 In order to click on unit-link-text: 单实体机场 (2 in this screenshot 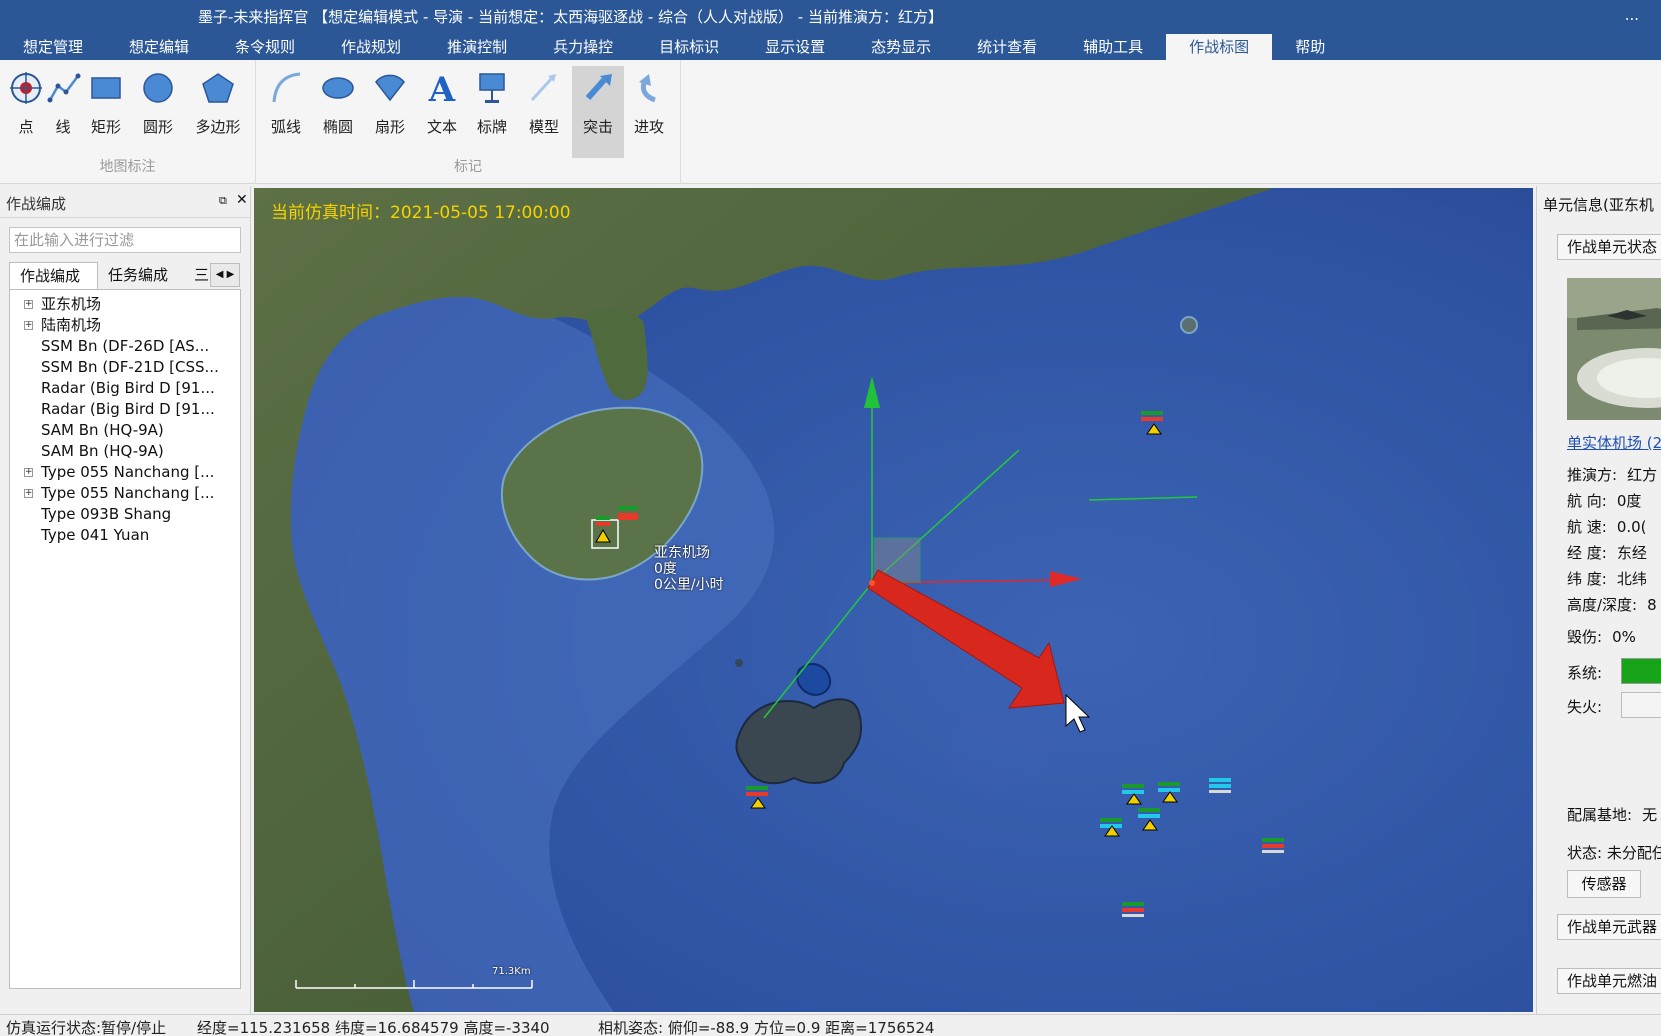, I will do `click(1614, 443)`.